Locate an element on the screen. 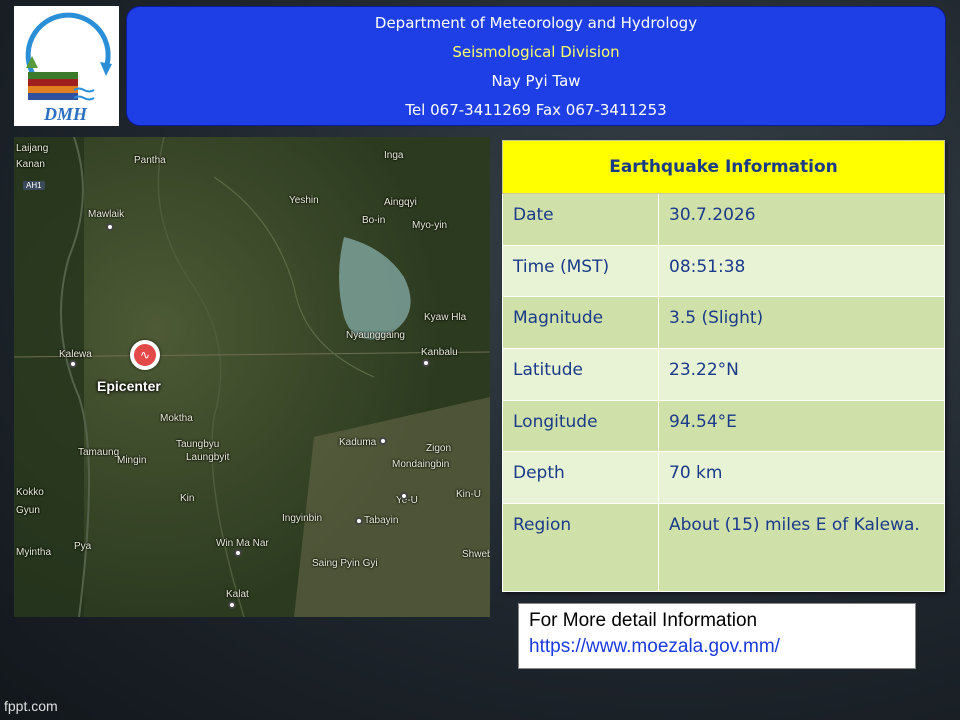  map-place: Inga is located at coordinates (394, 155).